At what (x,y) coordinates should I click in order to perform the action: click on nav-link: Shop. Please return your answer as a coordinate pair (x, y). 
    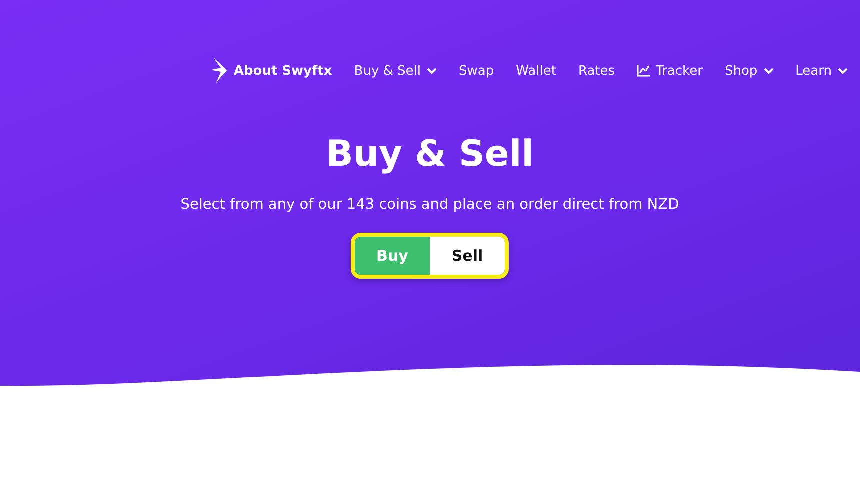
    Looking at the image, I should click on (749, 71).